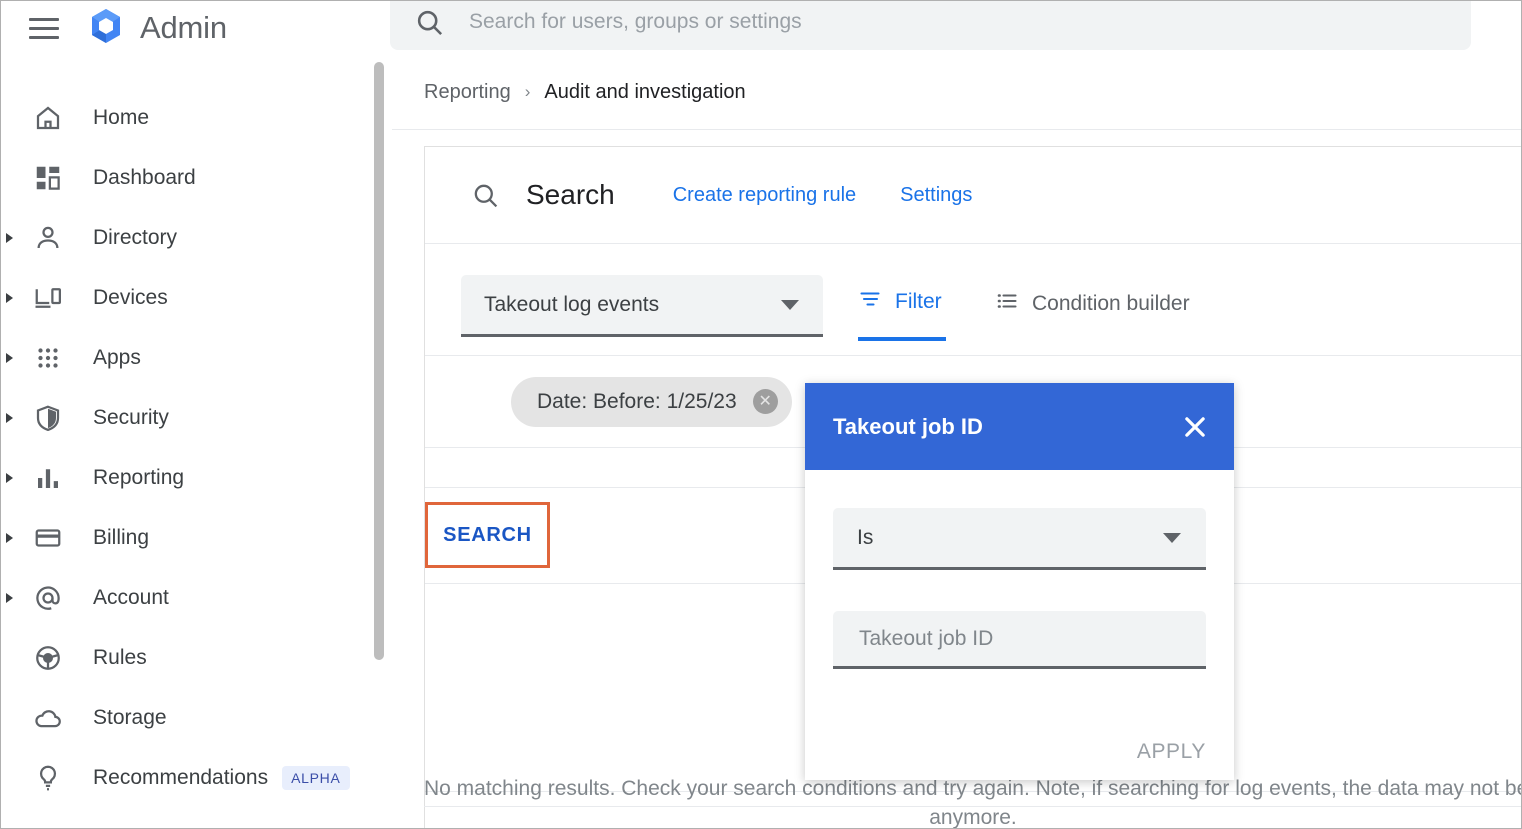 The height and width of the screenshot is (829, 1522). I want to click on empty-results-message-line2: anymore., so click(973, 817).